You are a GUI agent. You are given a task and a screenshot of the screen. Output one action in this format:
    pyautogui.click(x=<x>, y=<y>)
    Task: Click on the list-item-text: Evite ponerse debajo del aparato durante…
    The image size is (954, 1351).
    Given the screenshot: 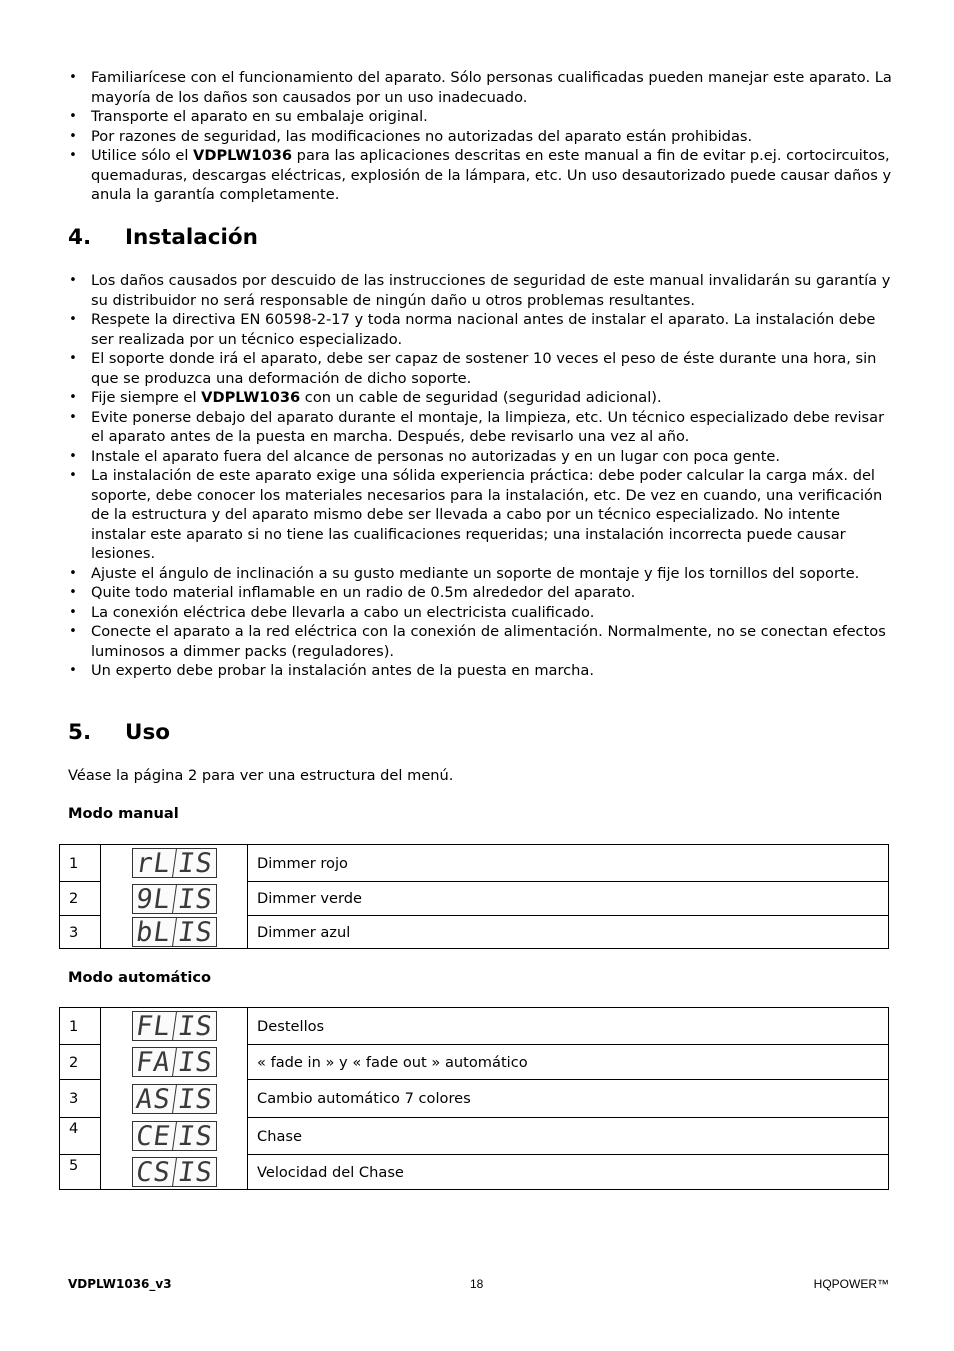 What is the action you would take?
    pyautogui.click(x=488, y=427)
    